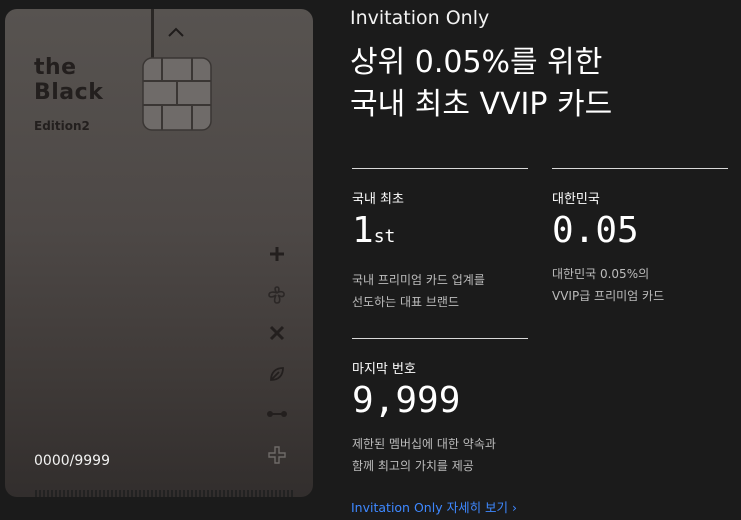 This screenshot has width=741, height=520. What do you see at coordinates (424, 444) in the screenshot?
I see `stat-desc-line1: 제한된 멤버십에 대한 약속과` at bounding box center [424, 444].